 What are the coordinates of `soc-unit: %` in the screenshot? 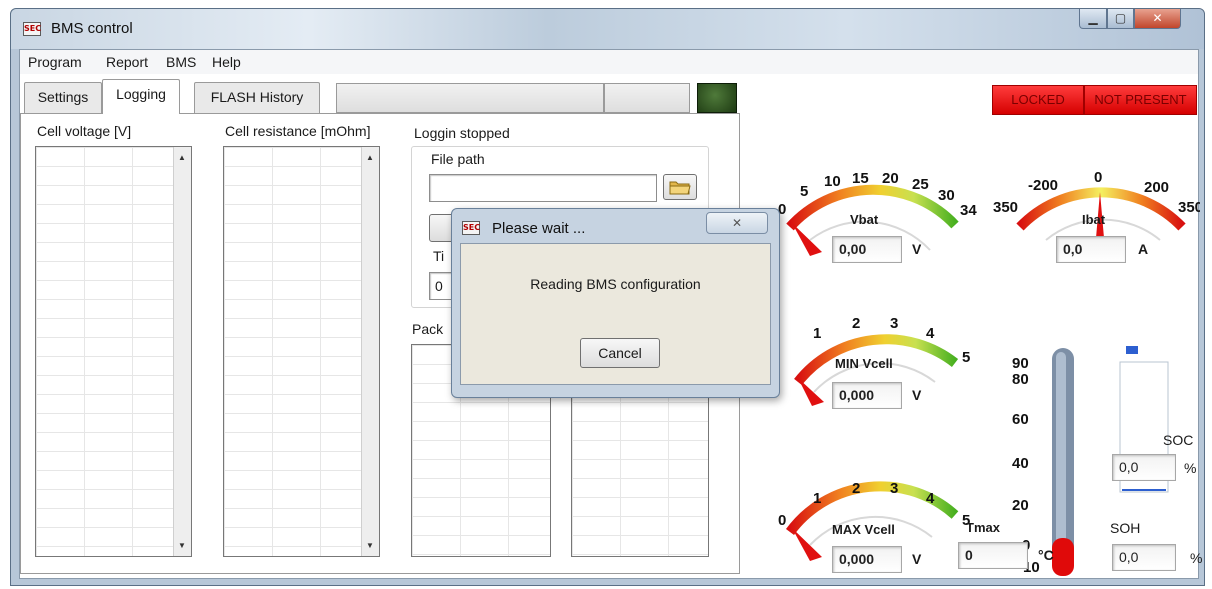 It's located at (1190, 468).